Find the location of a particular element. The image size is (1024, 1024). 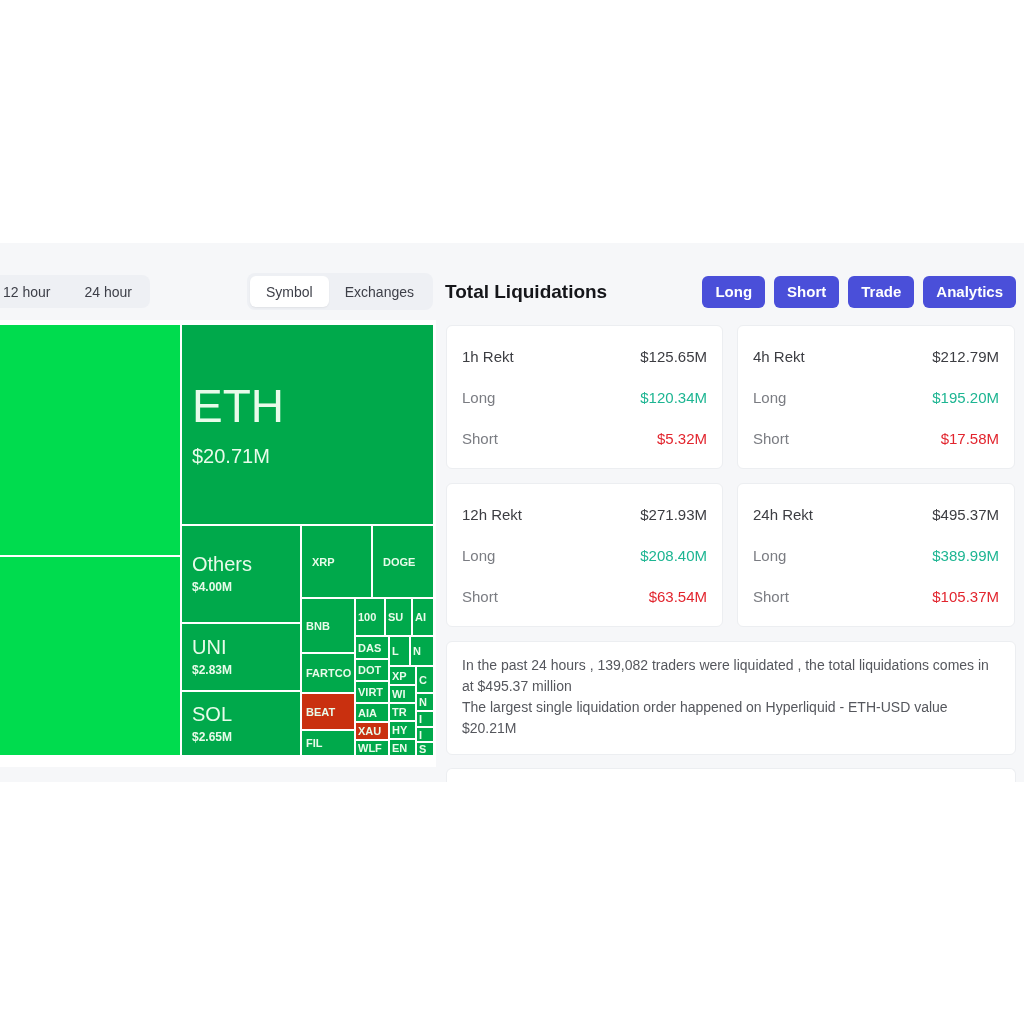

tile-label: L is located at coordinates (395, 651).